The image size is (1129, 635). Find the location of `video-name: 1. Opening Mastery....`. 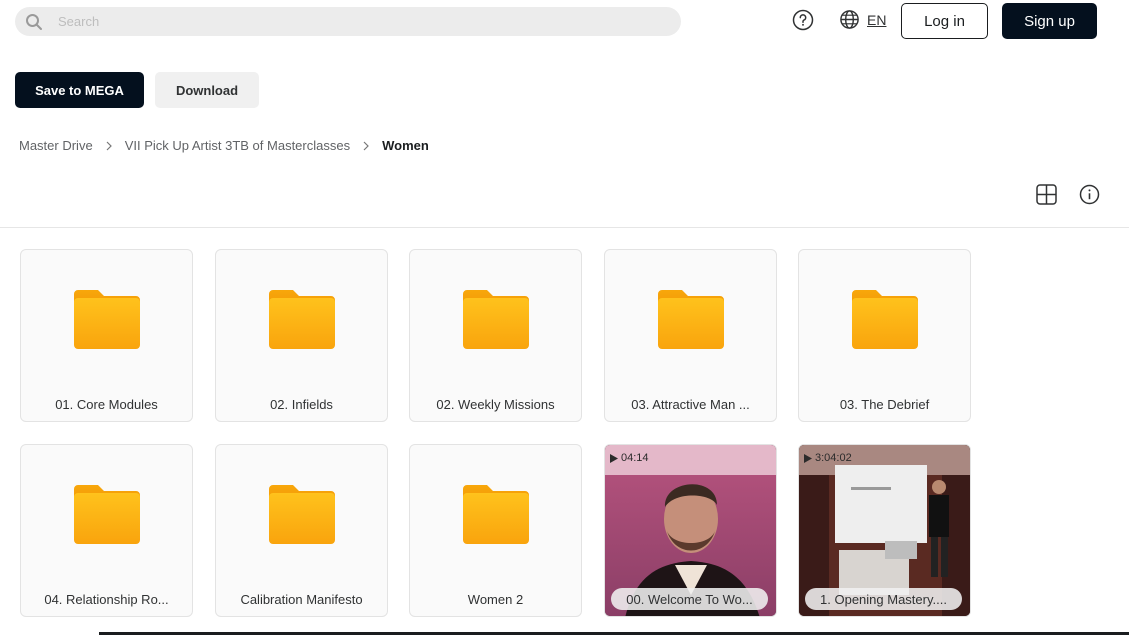

video-name: 1. Opening Mastery.... is located at coordinates (883, 599).